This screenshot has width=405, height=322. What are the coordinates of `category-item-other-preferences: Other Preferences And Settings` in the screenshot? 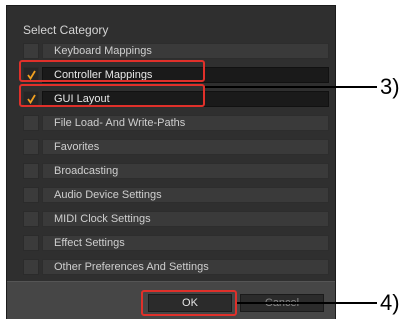 It's located at (176, 267).